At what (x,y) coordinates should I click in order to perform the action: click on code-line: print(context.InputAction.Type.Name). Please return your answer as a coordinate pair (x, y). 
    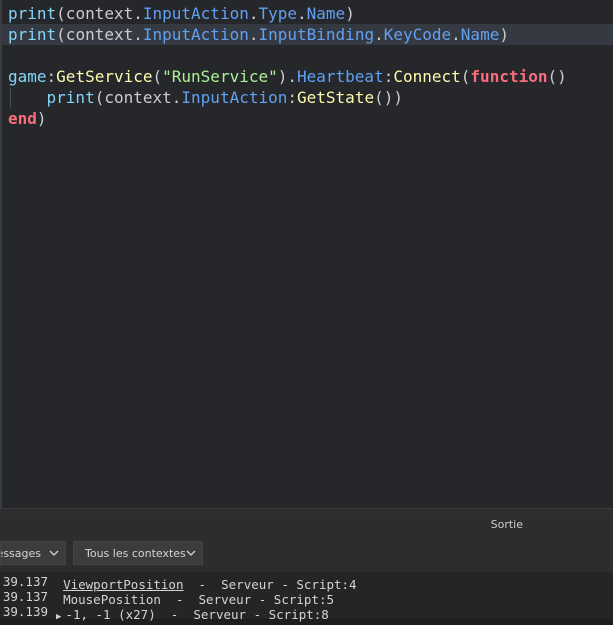
    Looking at the image, I should click on (181, 13).